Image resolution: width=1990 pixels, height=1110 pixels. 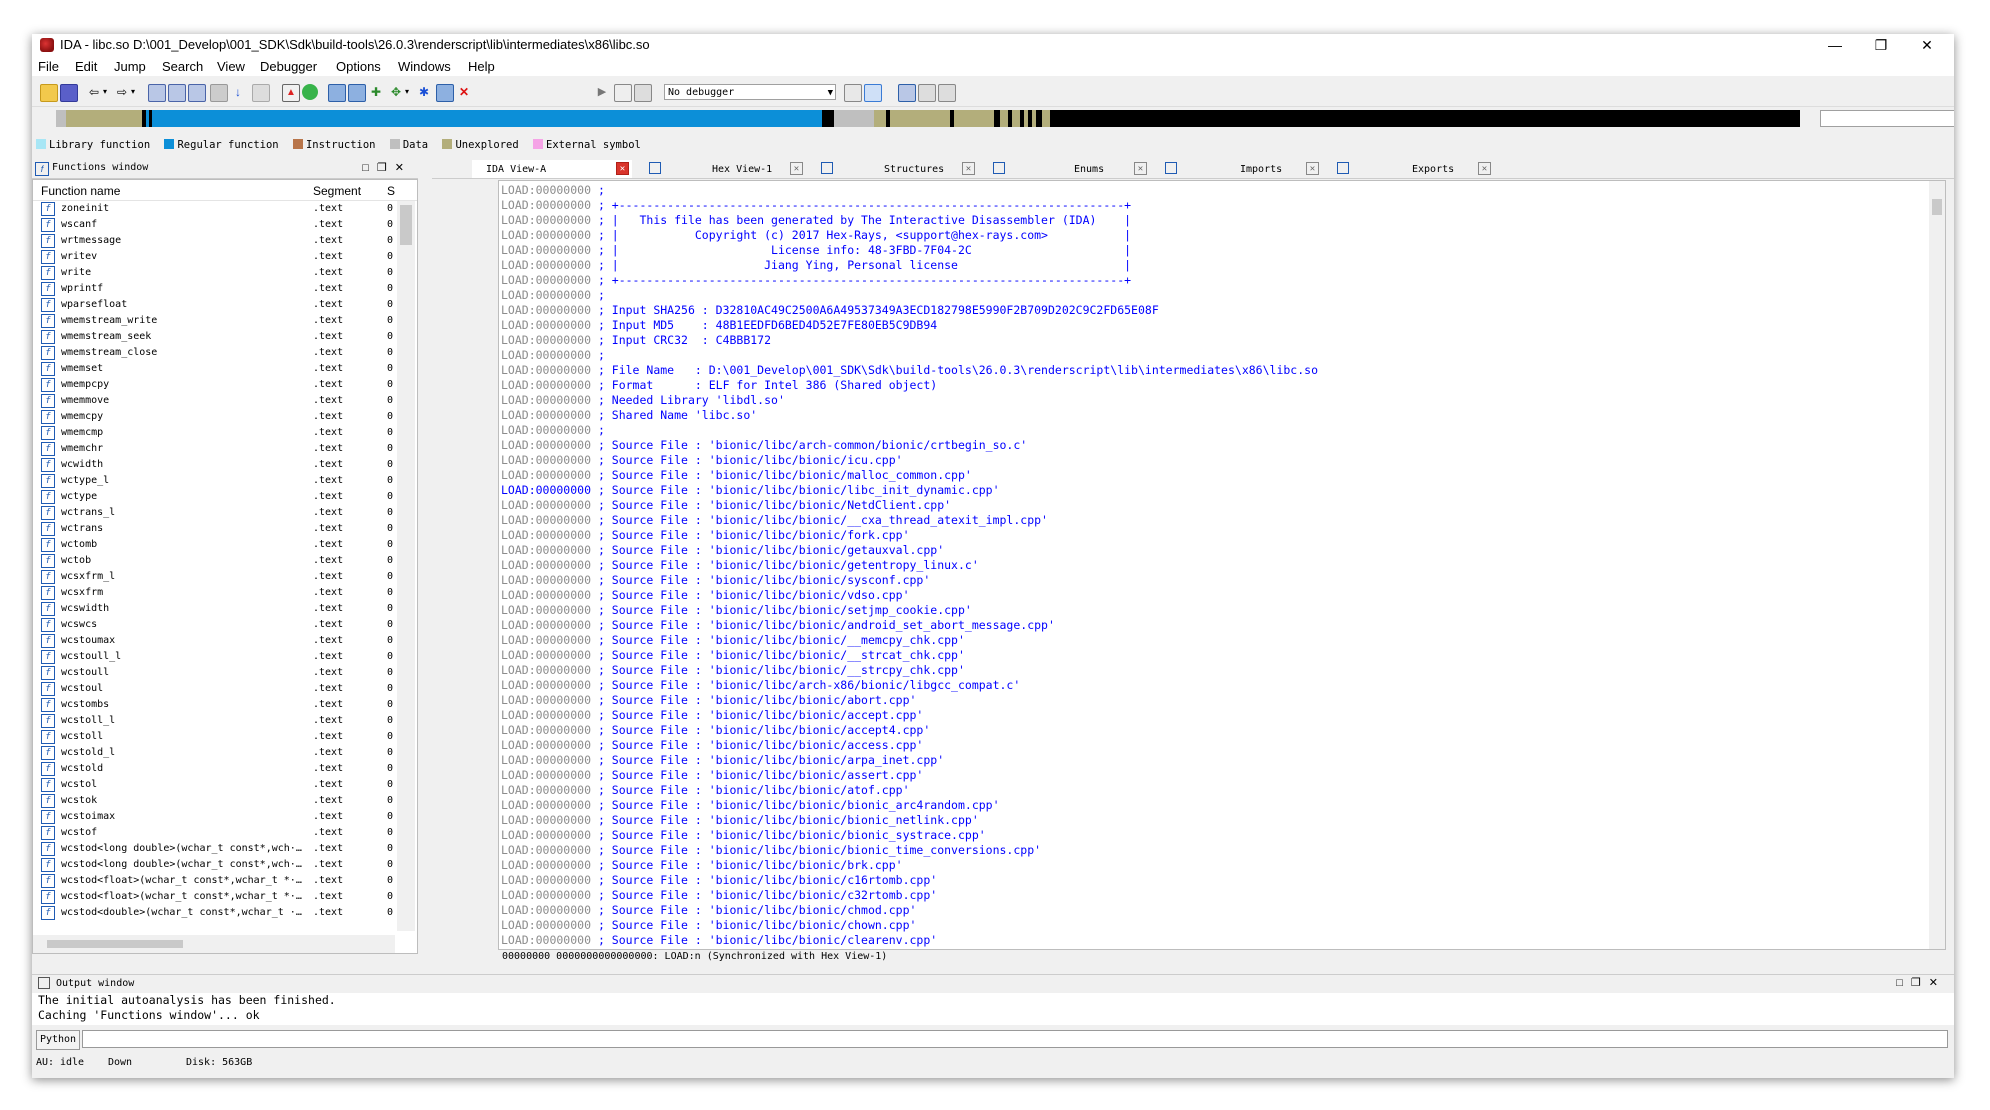 I want to click on add-function-icon: ✚, so click(x=376, y=92).